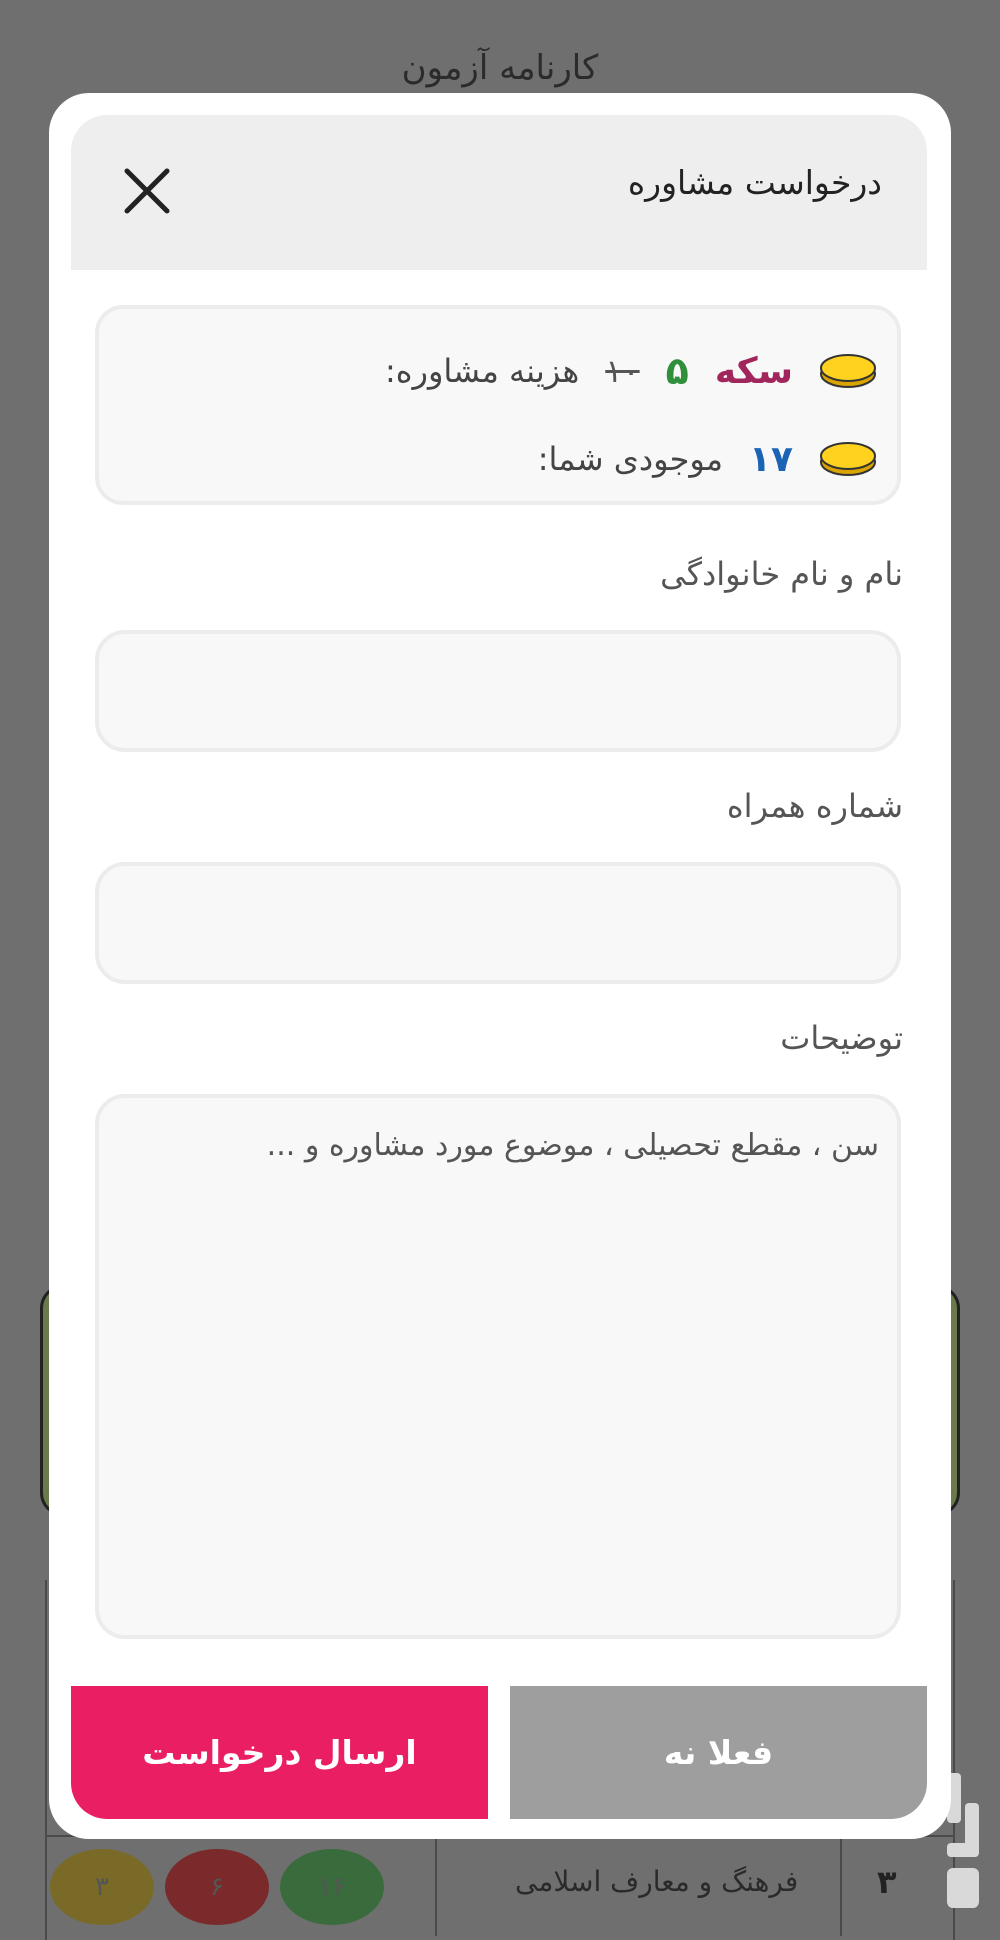  What do you see at coordinates (500, 1885) in the screenshot?
I see `table-row: ۱۶ ۶ ۳ فرهنگ و معارف اسلامی ۳` at bounding box center [500, 1885].